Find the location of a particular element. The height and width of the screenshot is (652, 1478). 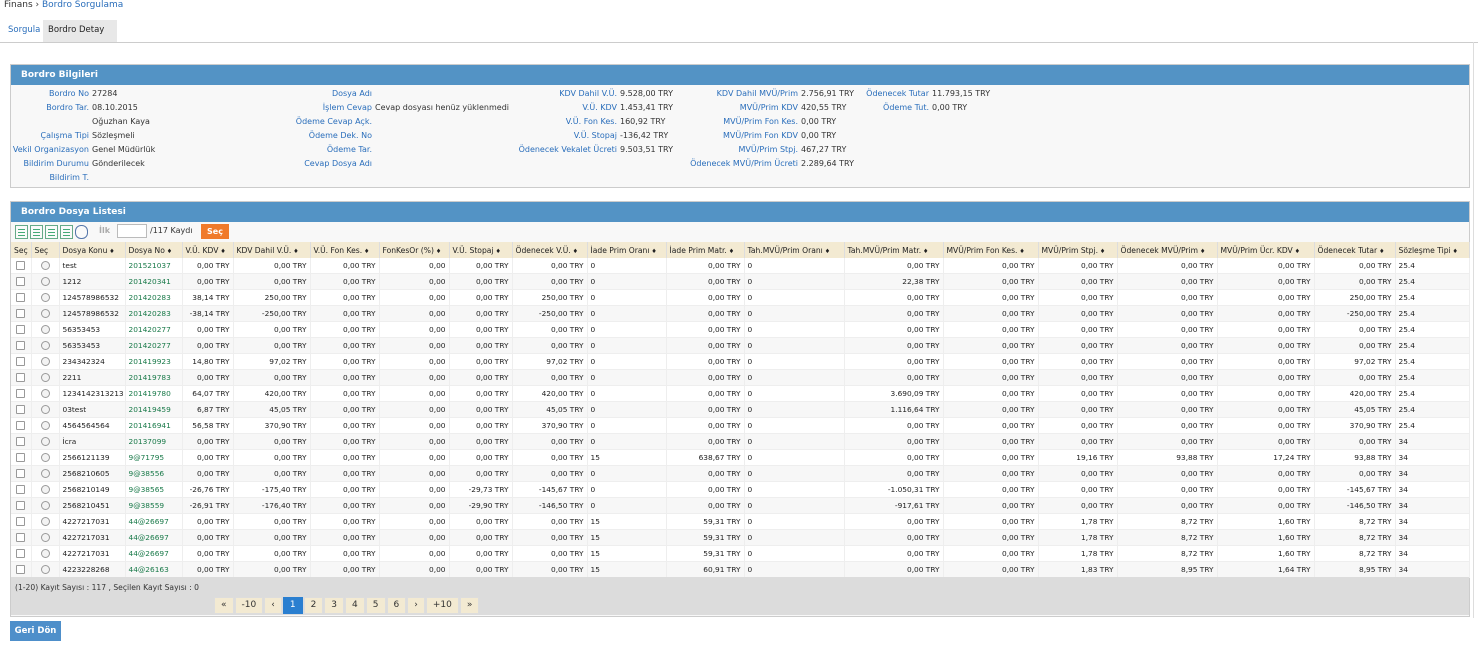

column-header: MVÜ/Prim Fon Kes. ♦ is located at coordinates (991, 250).